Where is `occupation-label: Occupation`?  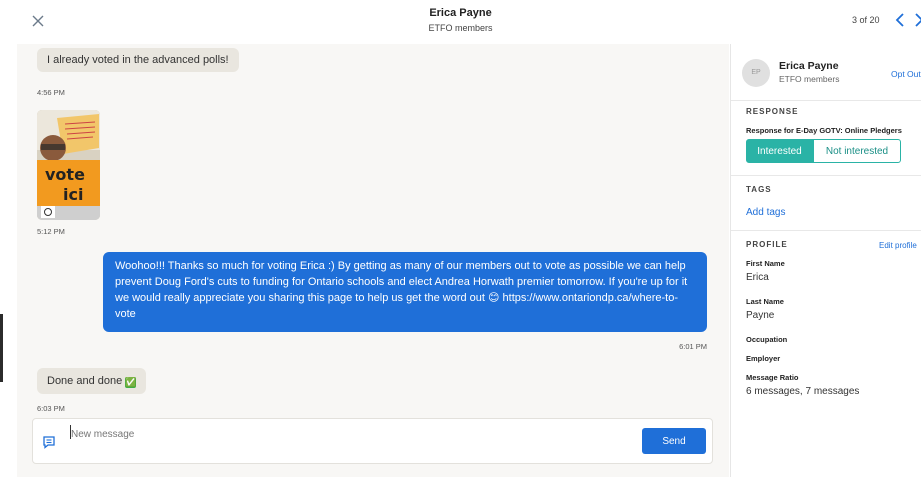 occupation-label: Occupation is located at coordinates (767, 339).